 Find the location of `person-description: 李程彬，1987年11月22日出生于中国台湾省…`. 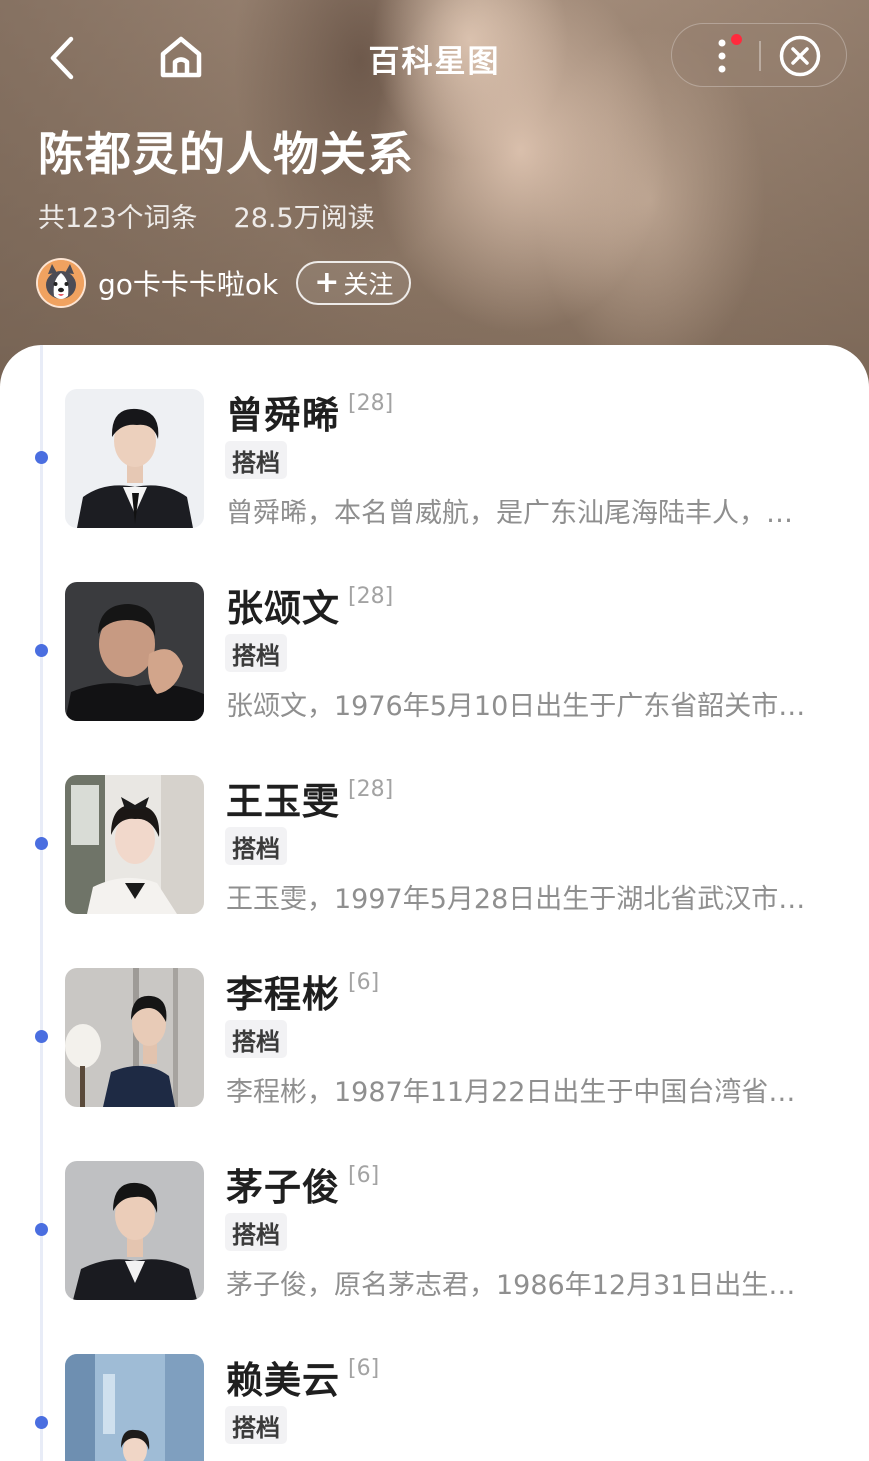

person-description: 李程彬，1987年11月22日出生于中国台湾省… is located at coordinates (511, 1092).